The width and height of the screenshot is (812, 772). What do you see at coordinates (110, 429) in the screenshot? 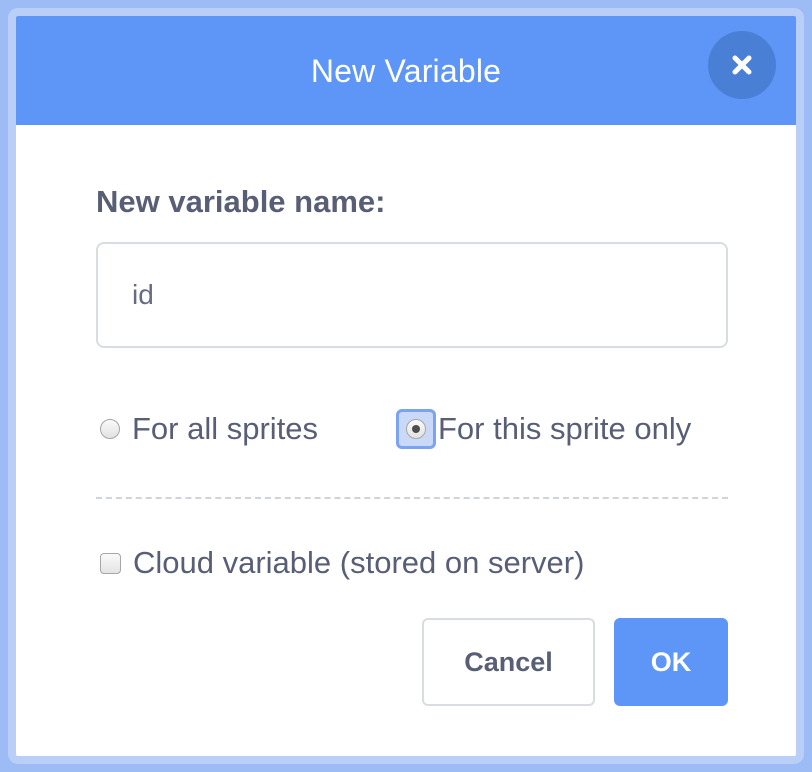
I see `radio-all-sprites` at bounding box center [110, 429].